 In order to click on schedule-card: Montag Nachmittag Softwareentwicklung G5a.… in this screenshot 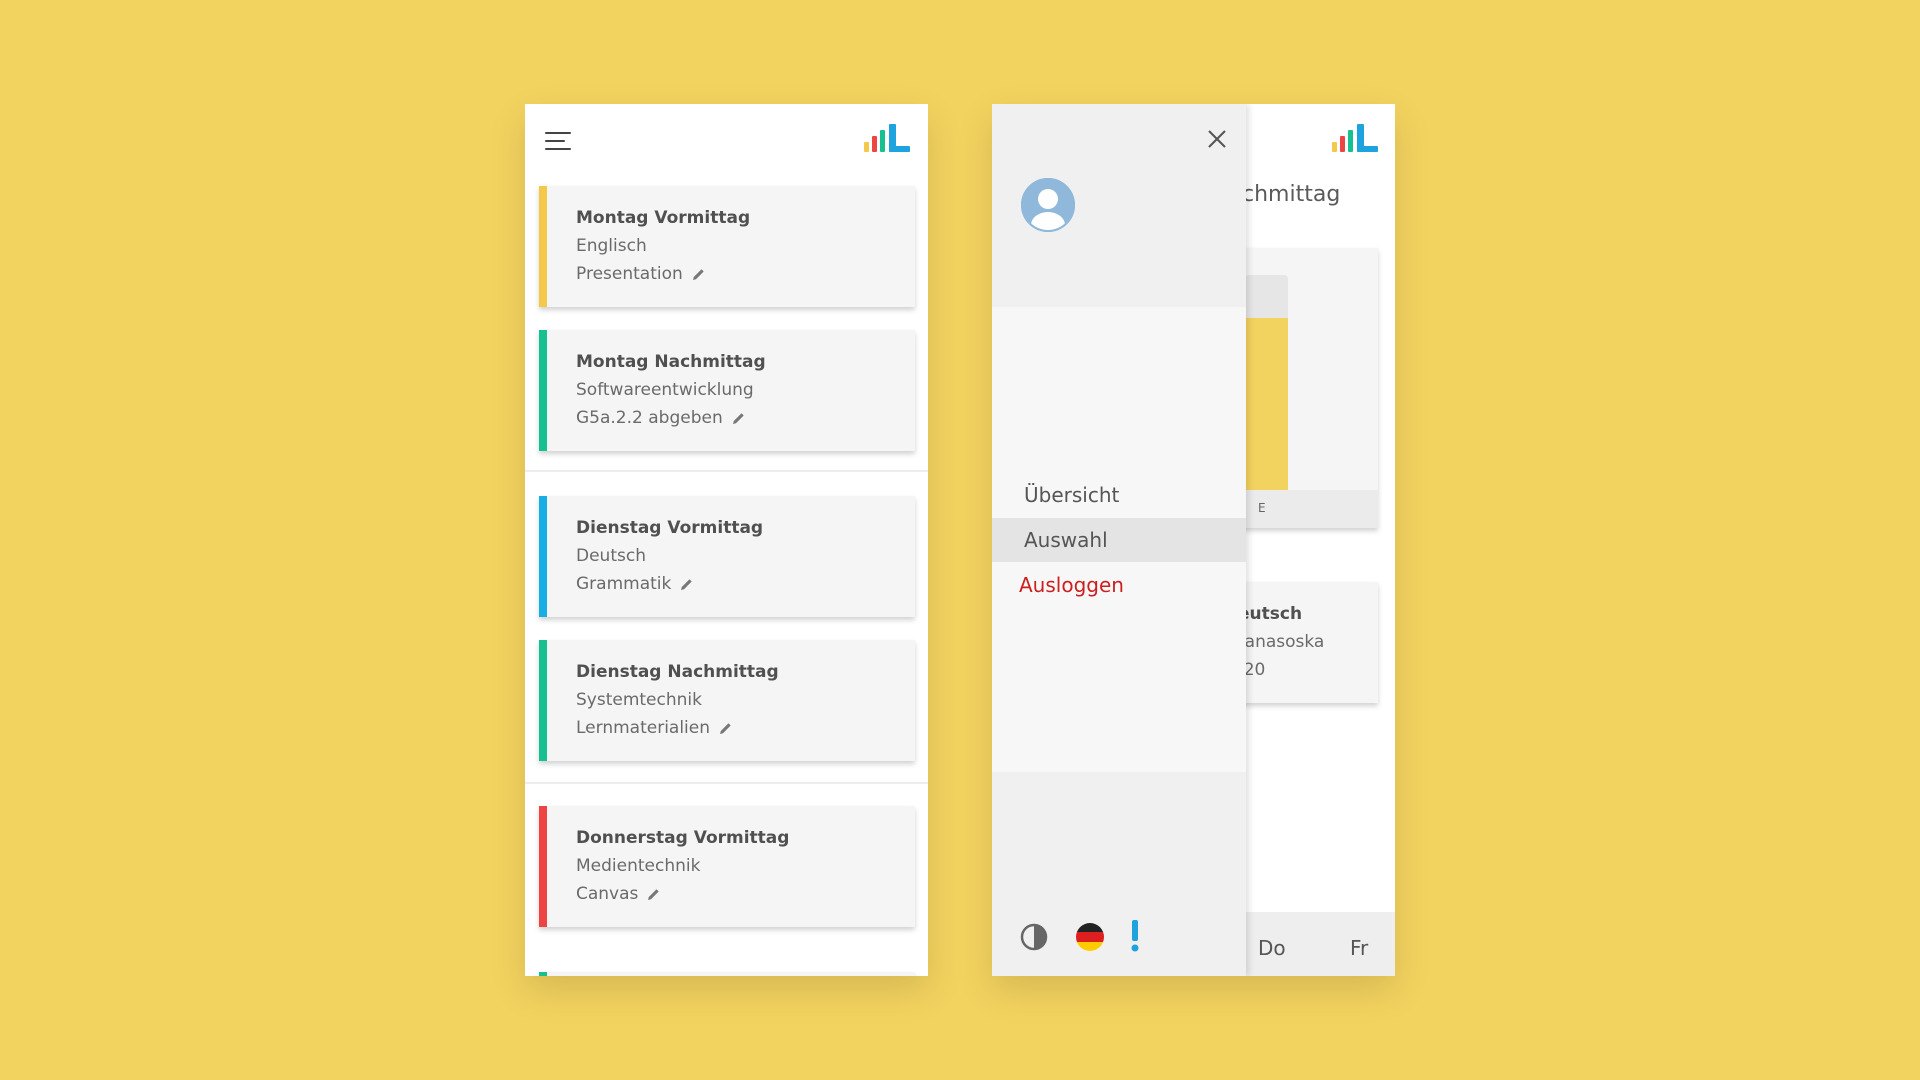, I will do `click(727, 390)`.